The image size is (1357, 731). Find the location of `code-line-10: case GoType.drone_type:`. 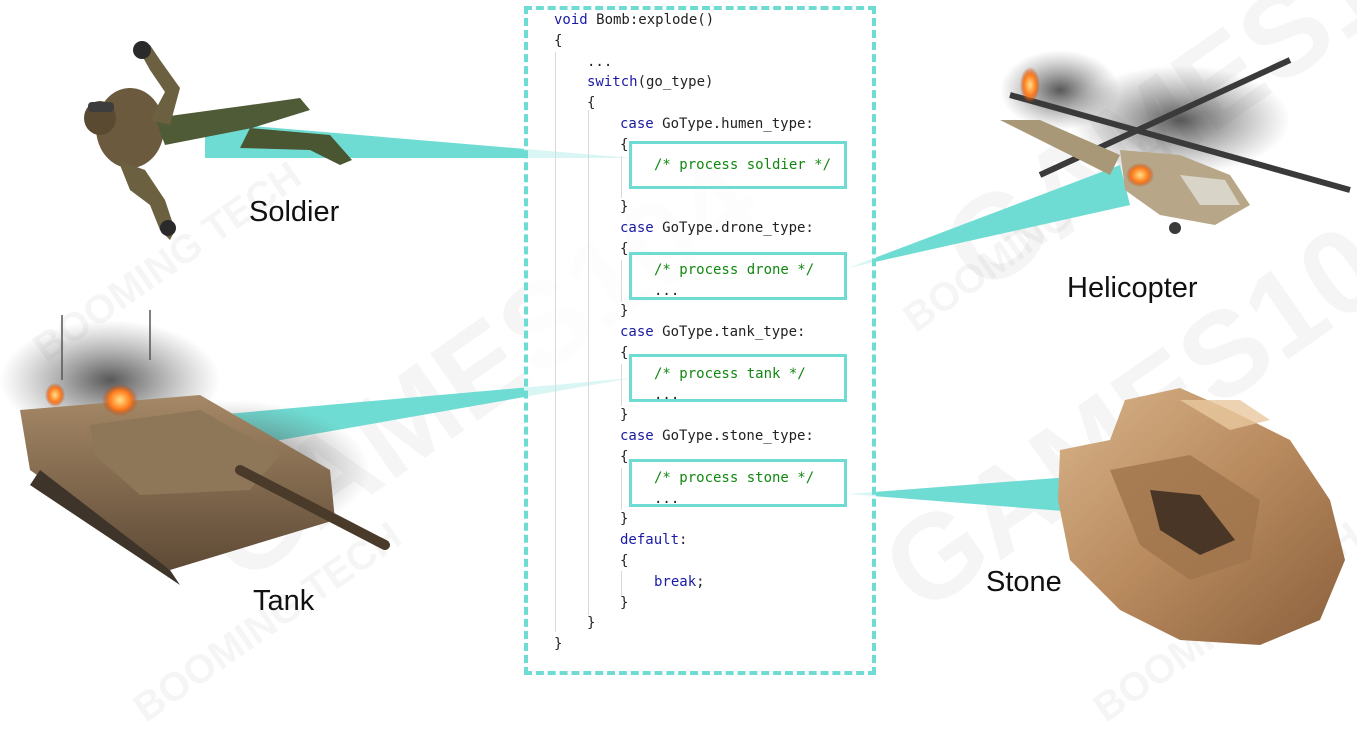

code-line-10: case GoType.drone_type: is located at coordinates (717, 228).